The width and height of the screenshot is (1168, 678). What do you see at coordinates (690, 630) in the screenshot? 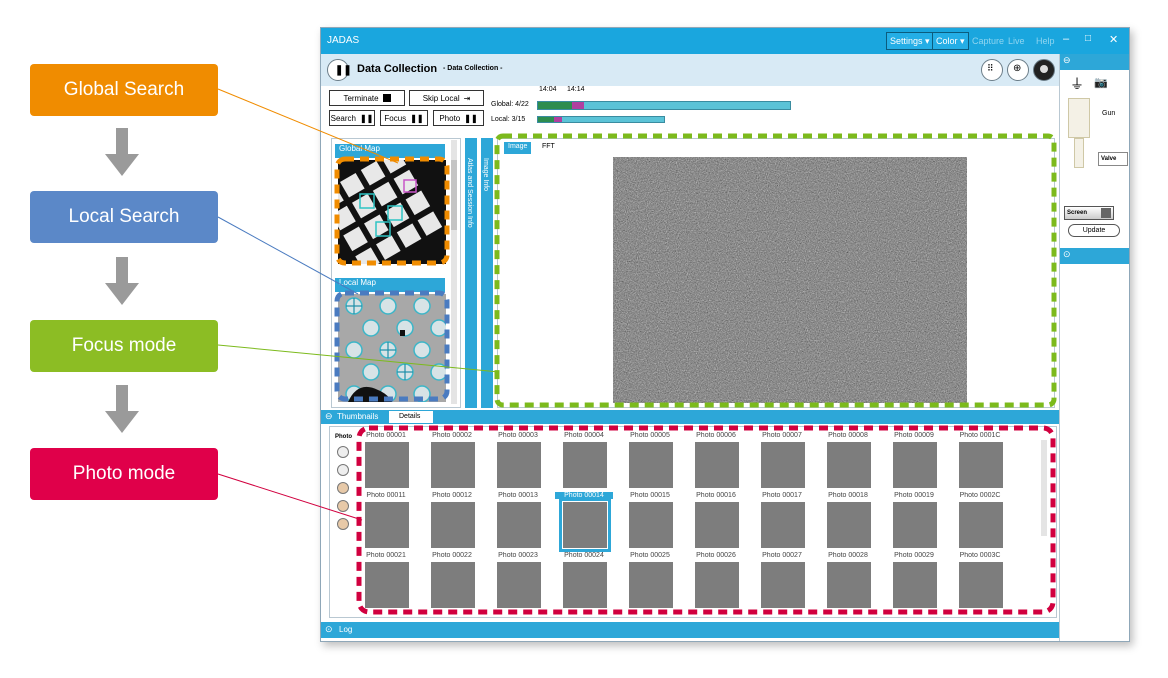
I see `log-bar: ⊙ Log` at bounding box center [690, 630].